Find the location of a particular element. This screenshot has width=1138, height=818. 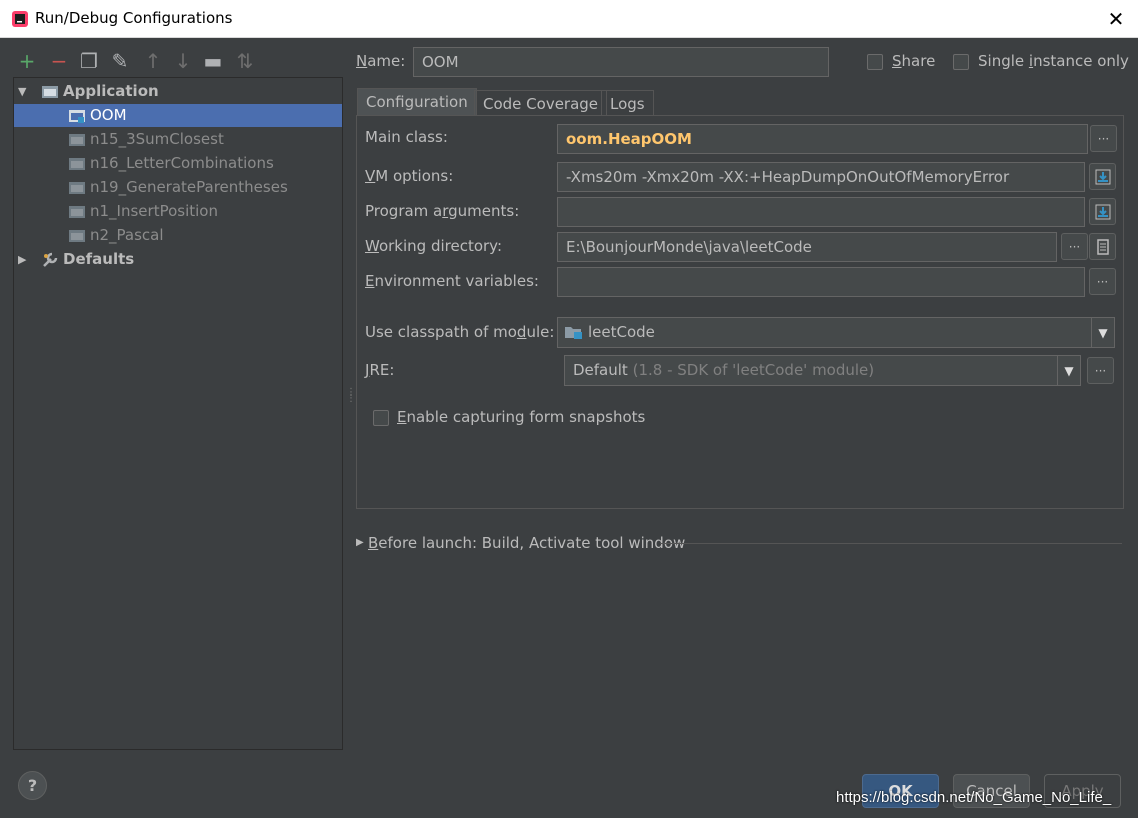

close-icon: ✕ is located at coordinates (1116, 19).